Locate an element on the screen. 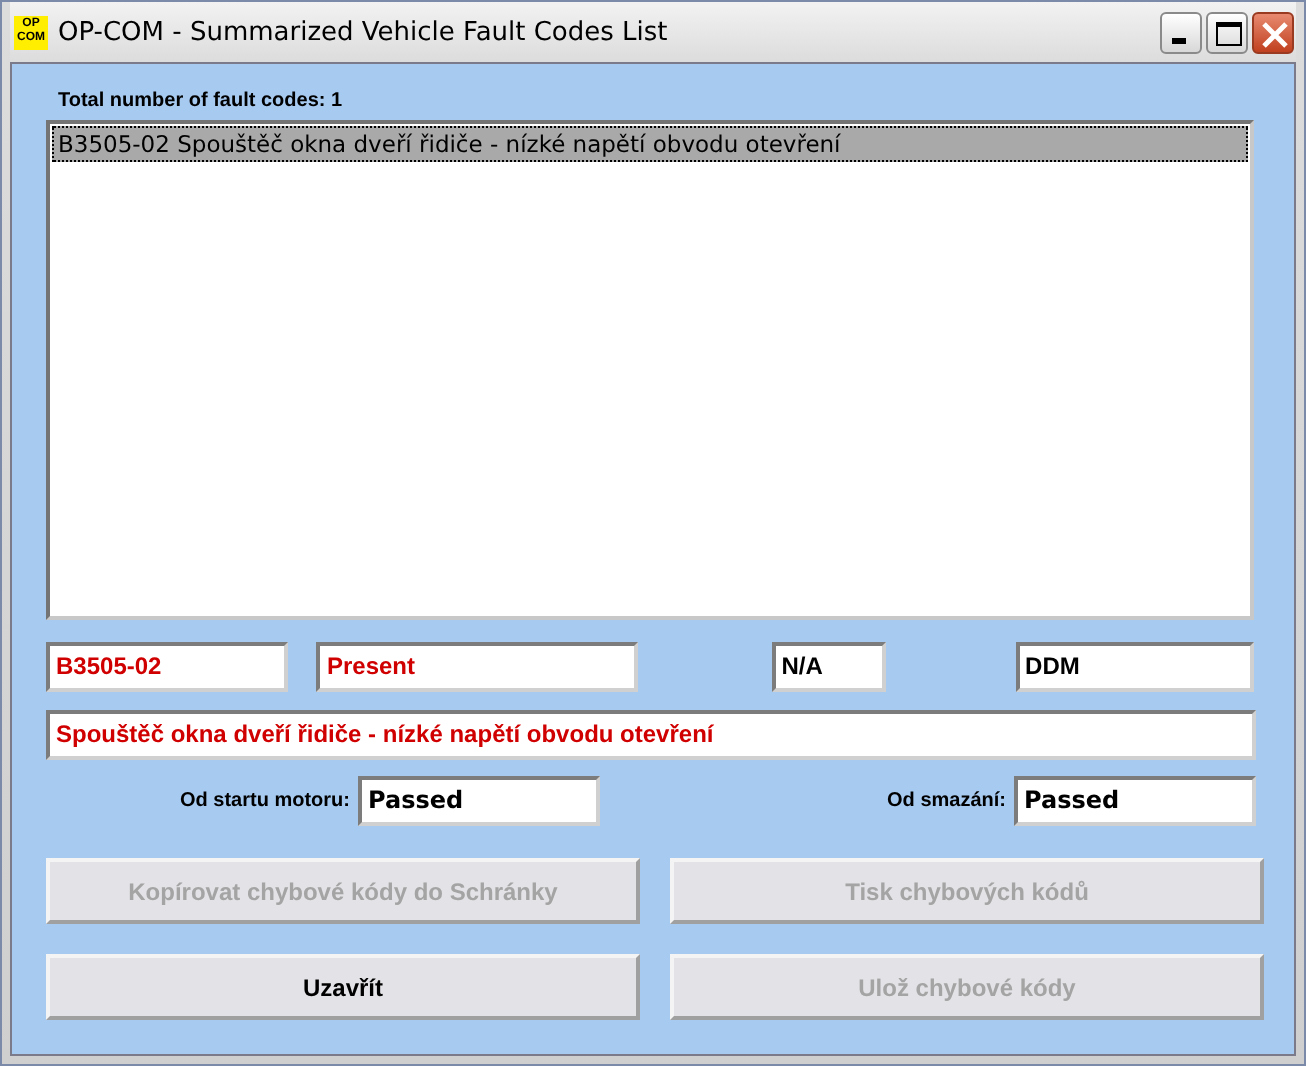 This screenshot has height=1066, width=1306. text-field: Present is located at coordinates (477, 667).